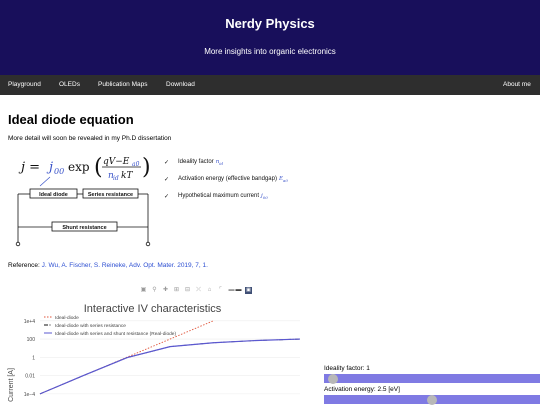 The width and height of the screenshot is (540, 405). What do you see at coordinates (227, 179) in the screenshot?
I see `param-label: Activation energy (effective bandgap)` at bounding box center [227, 179].